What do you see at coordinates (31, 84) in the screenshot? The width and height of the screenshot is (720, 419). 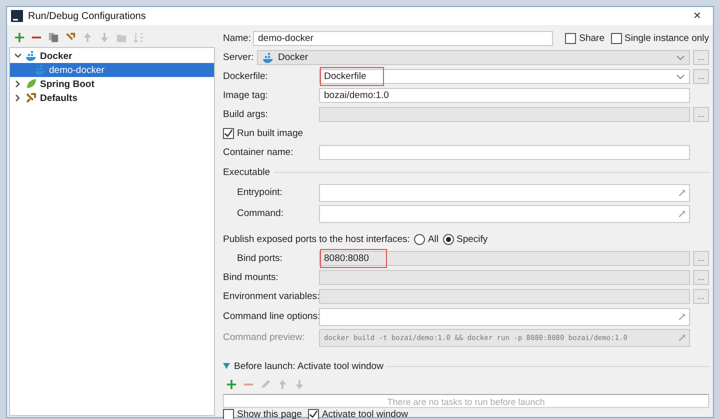 I see `leaf-icon` at bounding box center [31, 84].